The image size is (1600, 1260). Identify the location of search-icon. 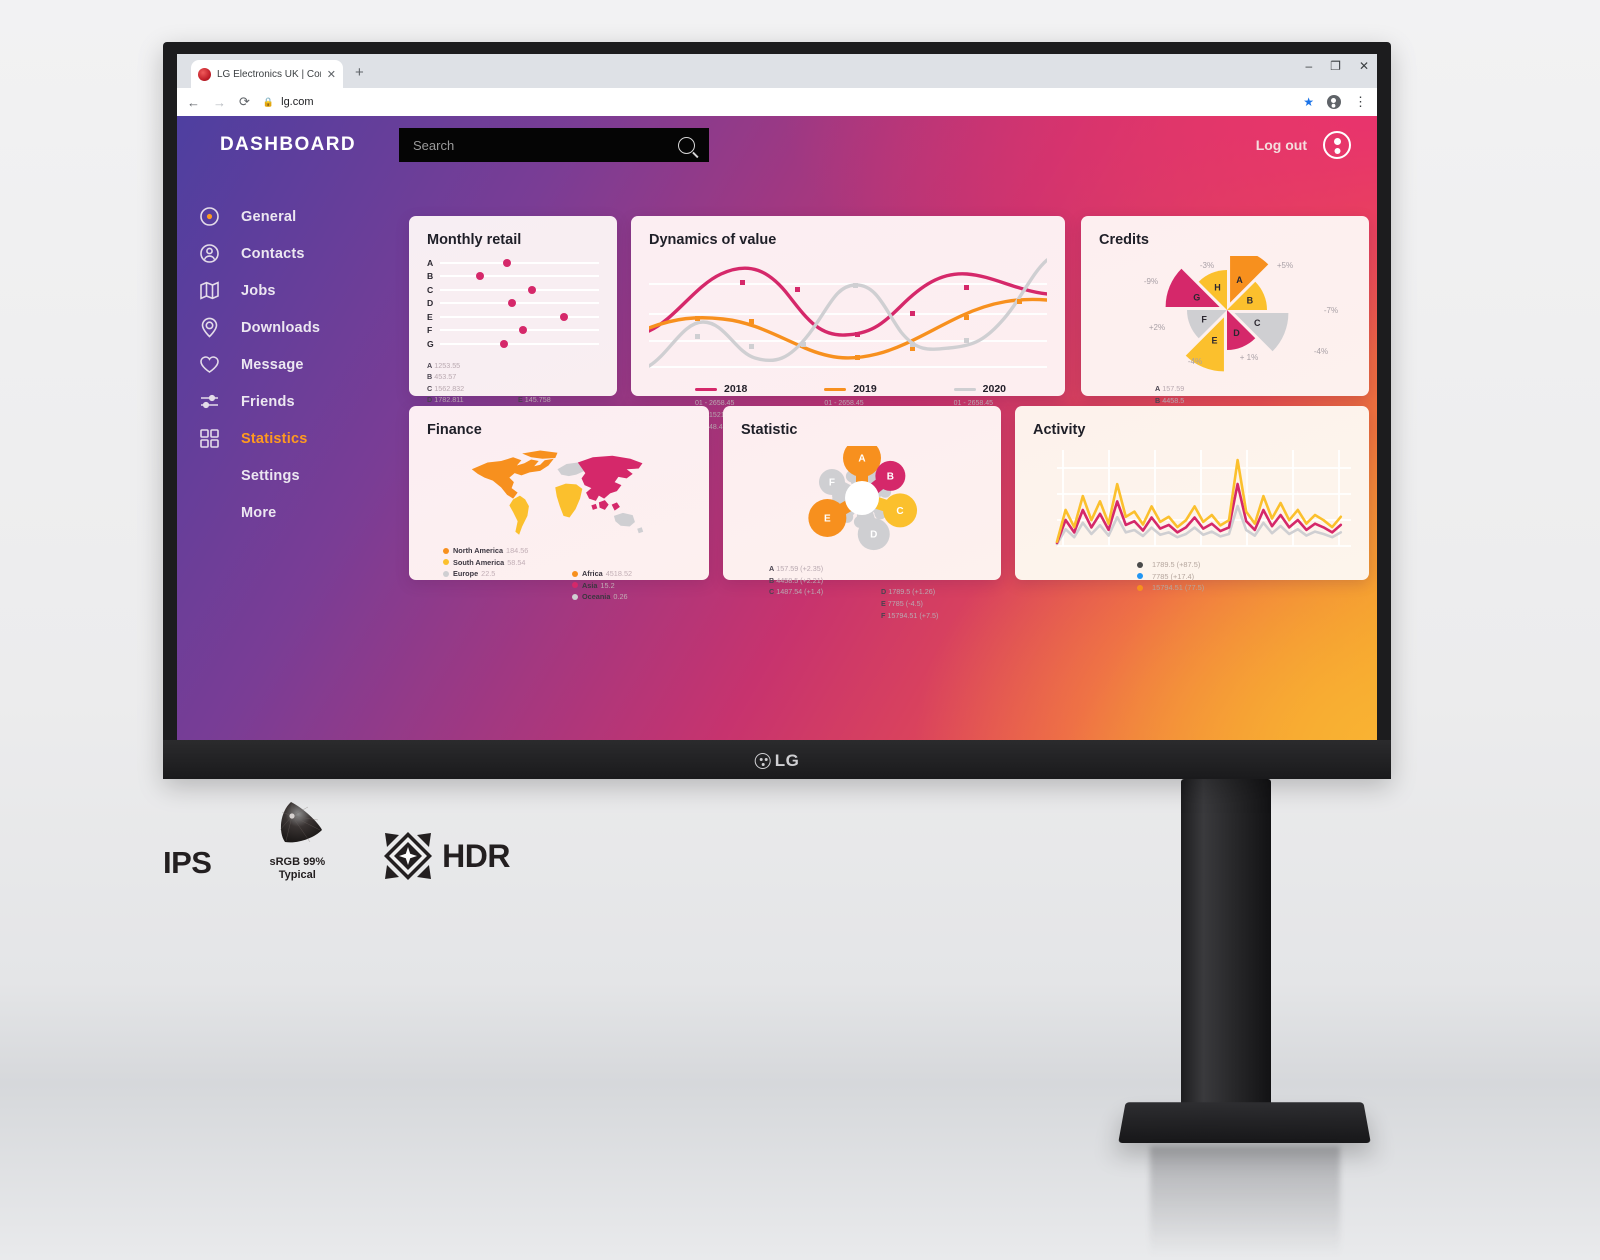
(686, 145).